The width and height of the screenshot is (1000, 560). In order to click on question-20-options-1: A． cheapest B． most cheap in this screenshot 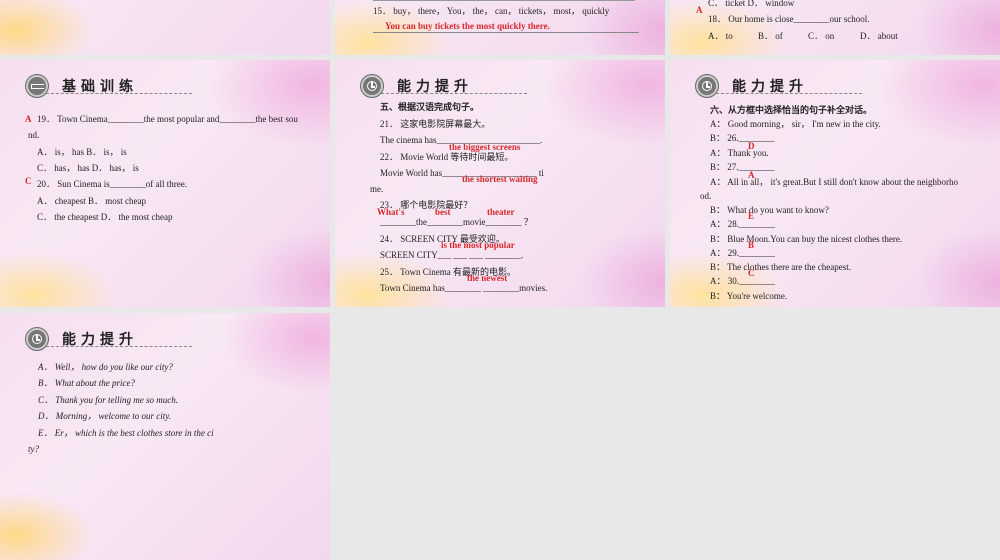, I will do `click(91, 201)`.